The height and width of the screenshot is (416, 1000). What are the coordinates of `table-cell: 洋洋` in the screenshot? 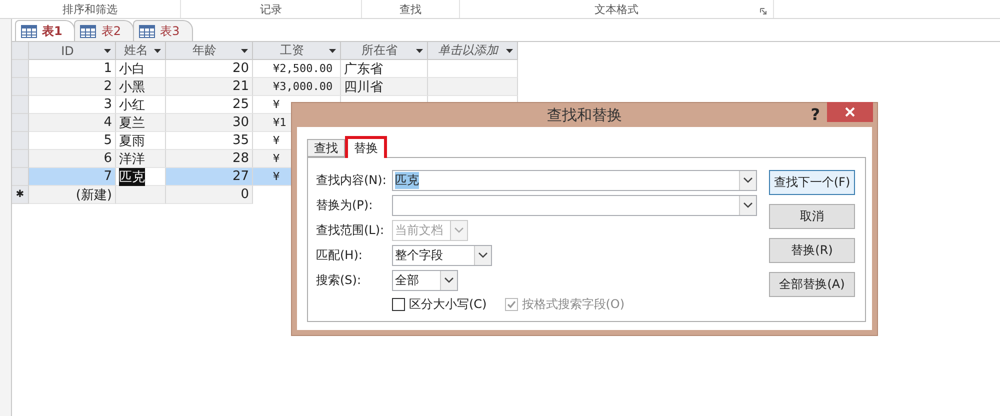 It's located at (141, 159).